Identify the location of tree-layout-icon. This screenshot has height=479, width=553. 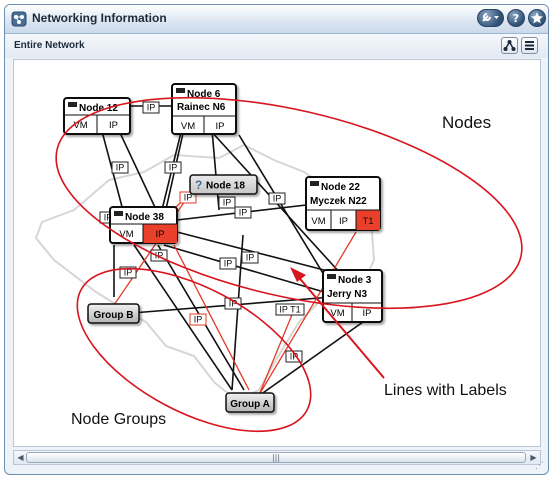
(509, 45).